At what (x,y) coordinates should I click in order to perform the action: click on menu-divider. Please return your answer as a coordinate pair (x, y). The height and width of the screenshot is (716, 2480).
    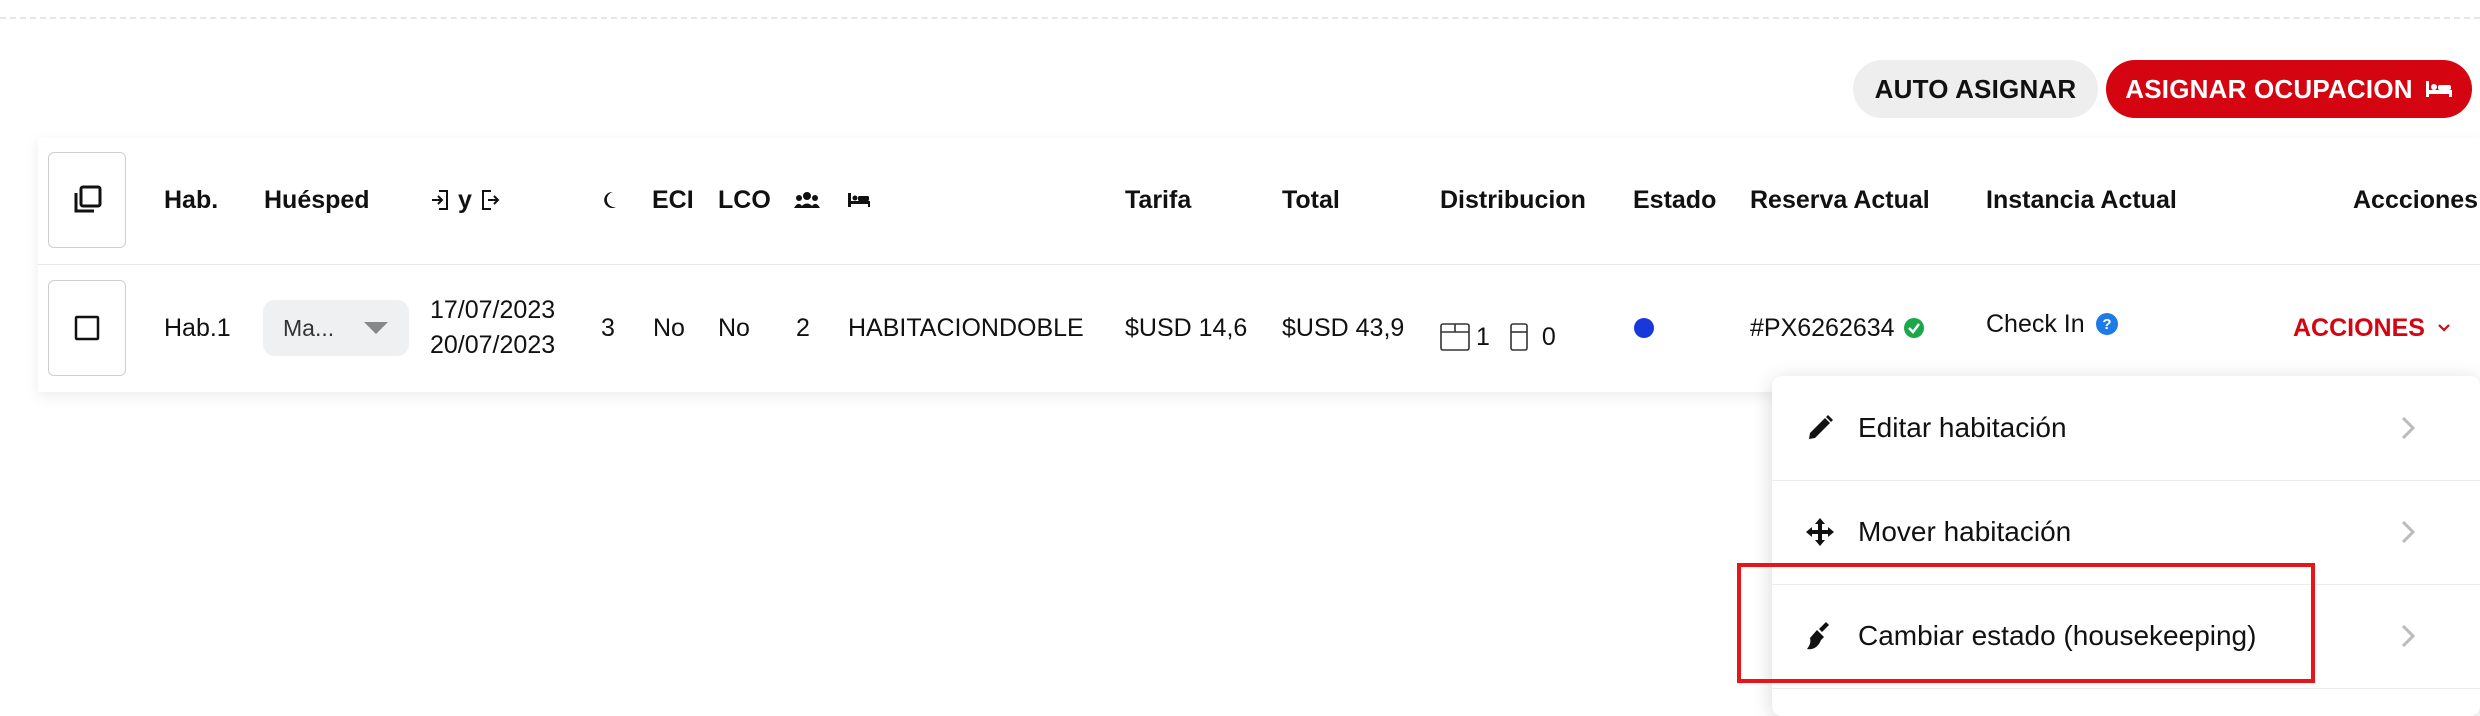
    Looking at the image, I should click on (2126, 688).